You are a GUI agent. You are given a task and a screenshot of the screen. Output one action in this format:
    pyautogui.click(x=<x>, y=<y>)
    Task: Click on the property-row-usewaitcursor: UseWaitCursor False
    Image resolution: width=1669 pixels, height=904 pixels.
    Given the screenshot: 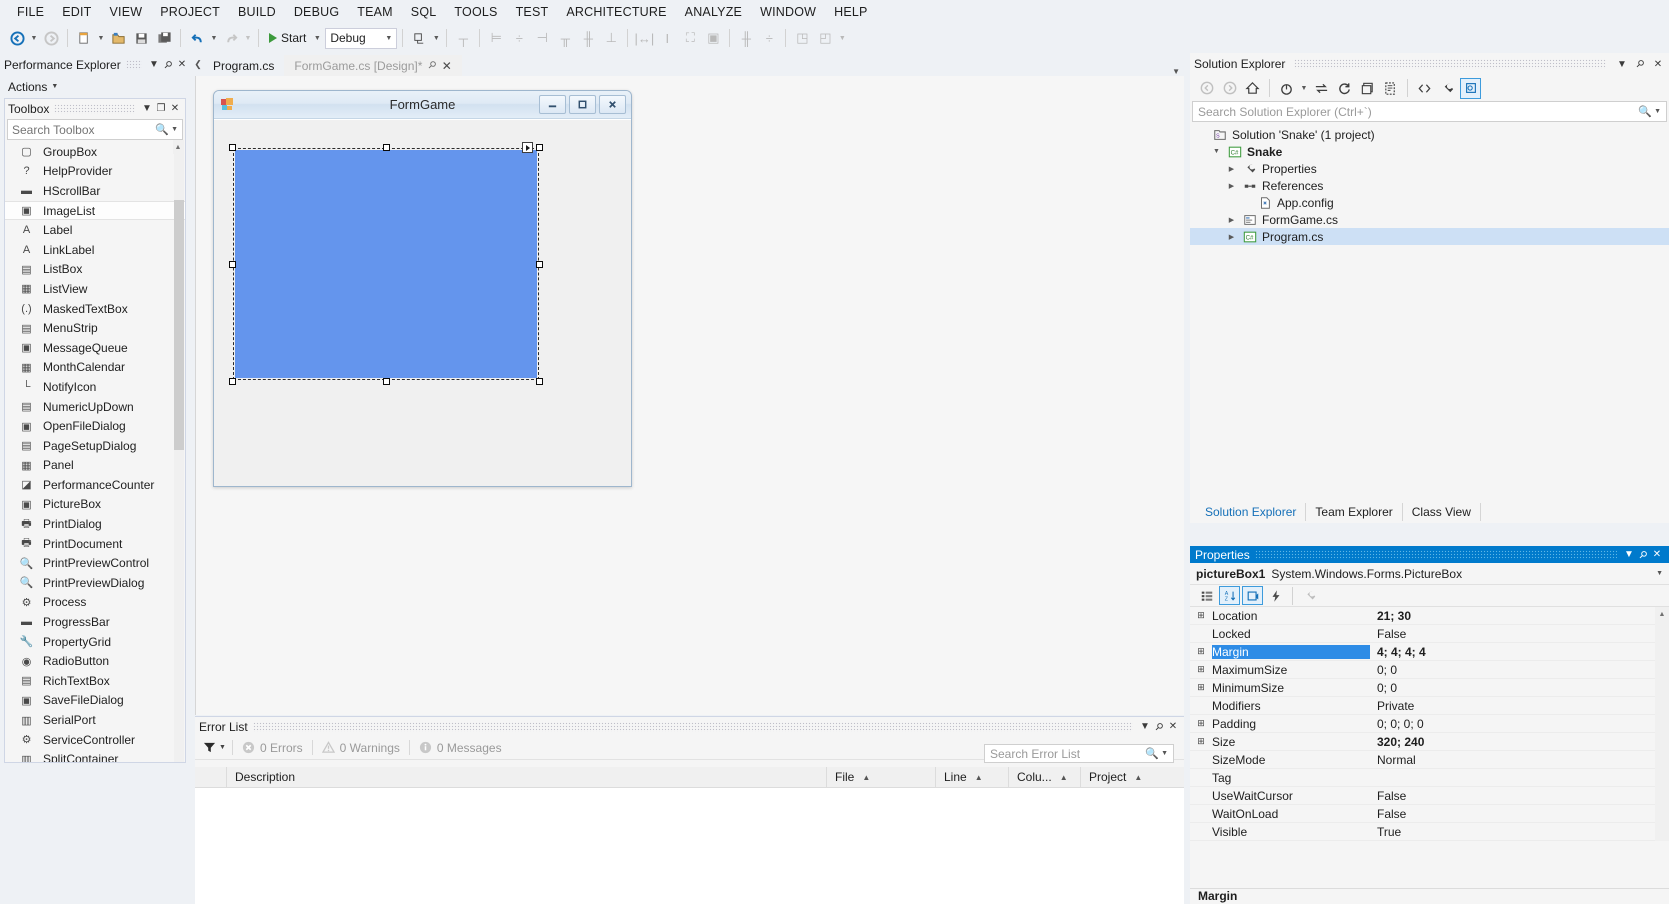 What is the action you would take?
    pyautogui.click(x=1429, y=796)
    